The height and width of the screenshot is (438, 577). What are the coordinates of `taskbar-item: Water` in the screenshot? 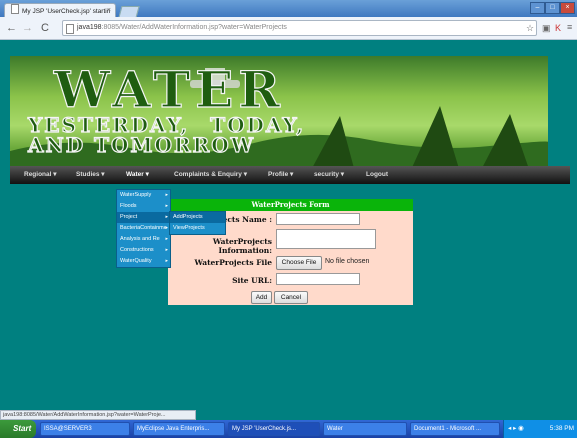 It's located at (365, 429).